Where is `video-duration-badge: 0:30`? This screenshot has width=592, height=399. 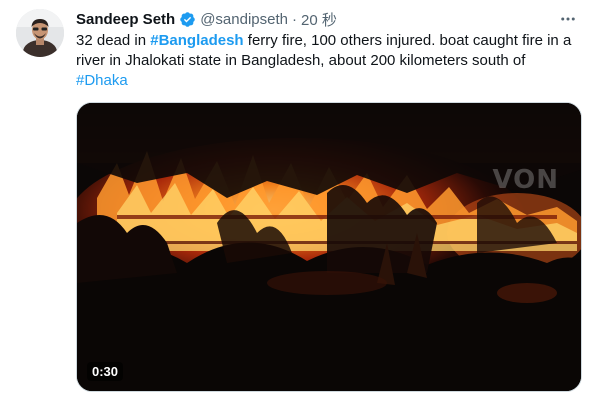
video-duration-badge: 0:30 is located at coordinates (105, 371).